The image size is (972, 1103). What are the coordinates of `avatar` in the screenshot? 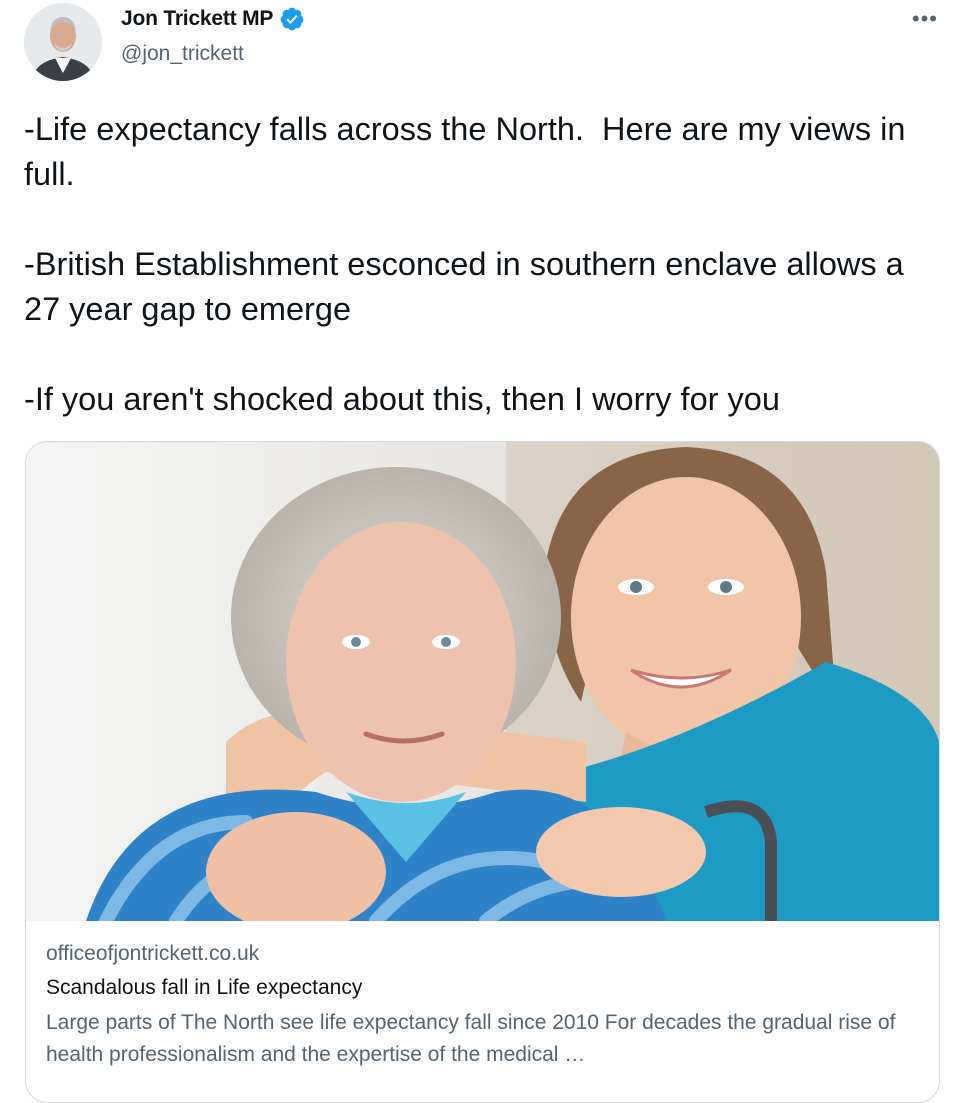 It's located at (63, 42).